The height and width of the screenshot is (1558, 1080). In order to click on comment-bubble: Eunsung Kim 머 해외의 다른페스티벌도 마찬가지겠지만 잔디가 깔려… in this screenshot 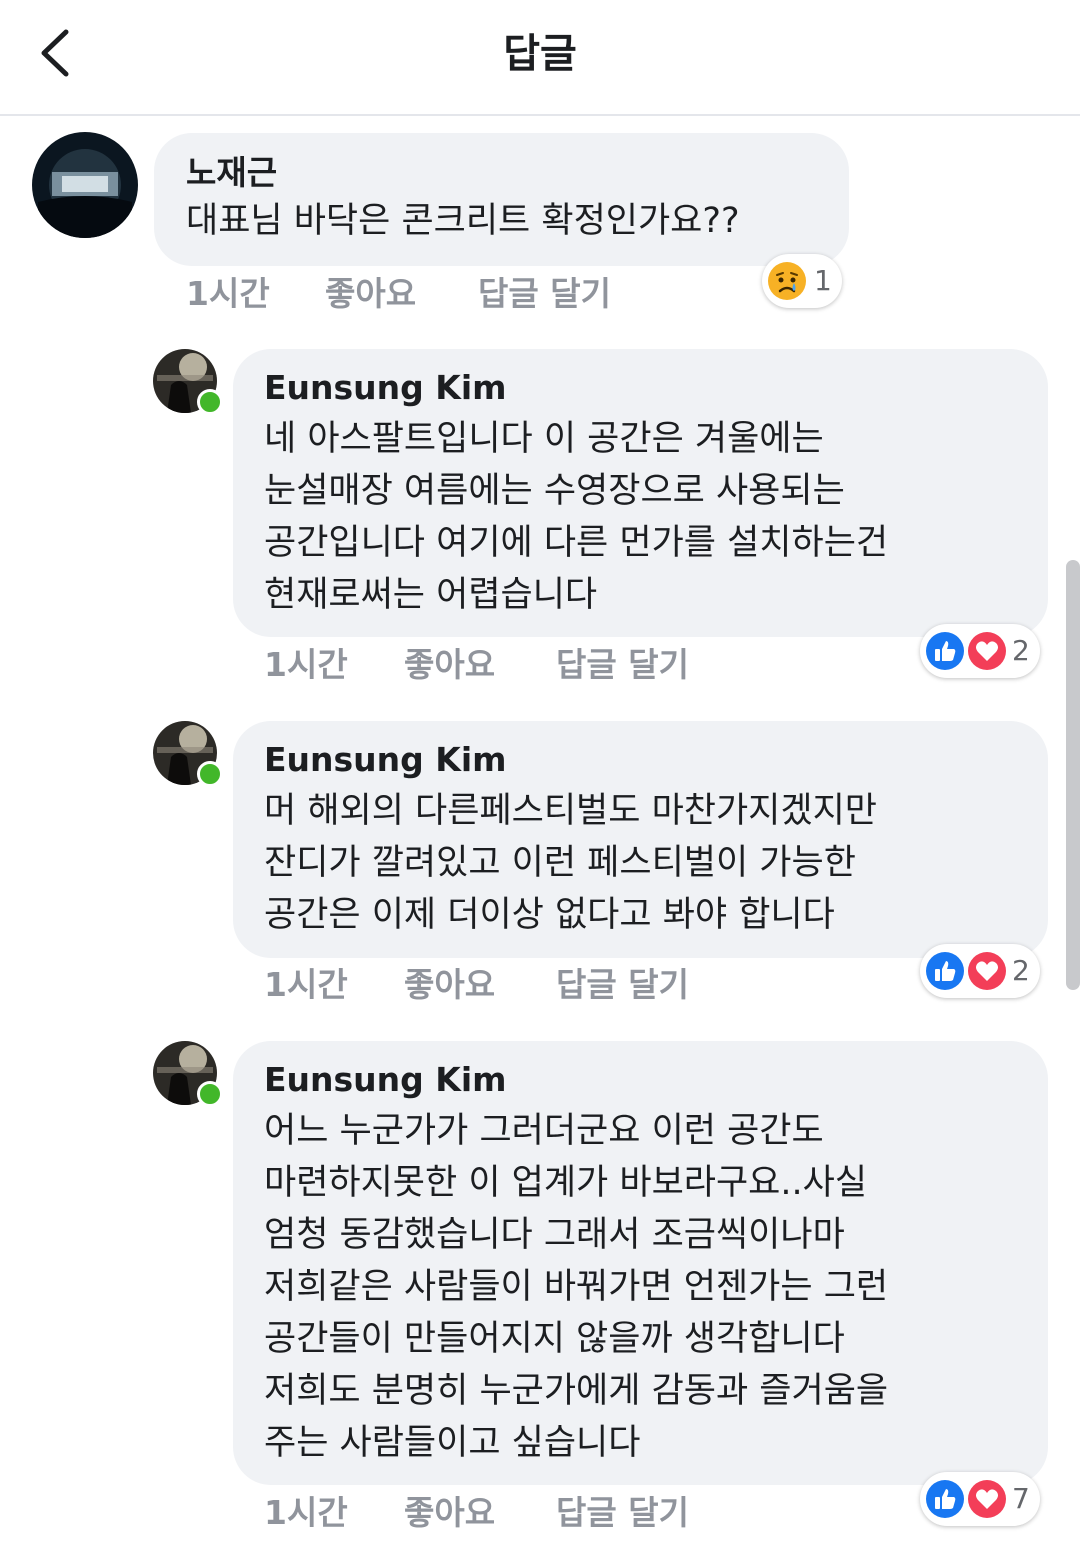, I will do `click(640, 839)`.